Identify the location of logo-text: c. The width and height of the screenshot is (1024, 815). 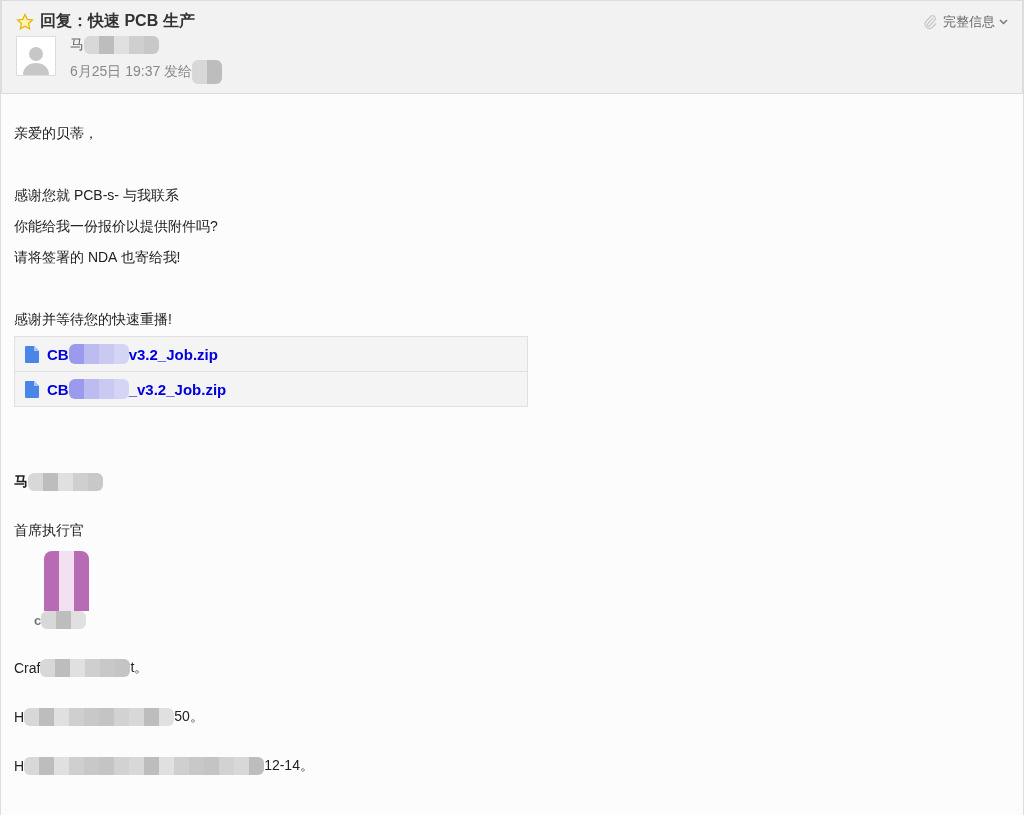
(38, 620).